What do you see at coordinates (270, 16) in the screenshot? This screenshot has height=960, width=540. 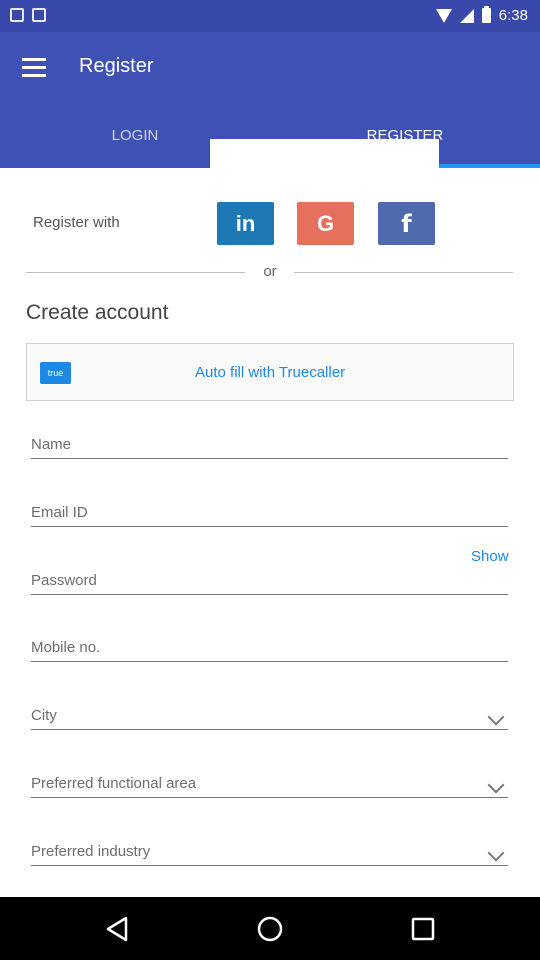 I see `status-bar: 6:38` at bounding box center [270, 16].